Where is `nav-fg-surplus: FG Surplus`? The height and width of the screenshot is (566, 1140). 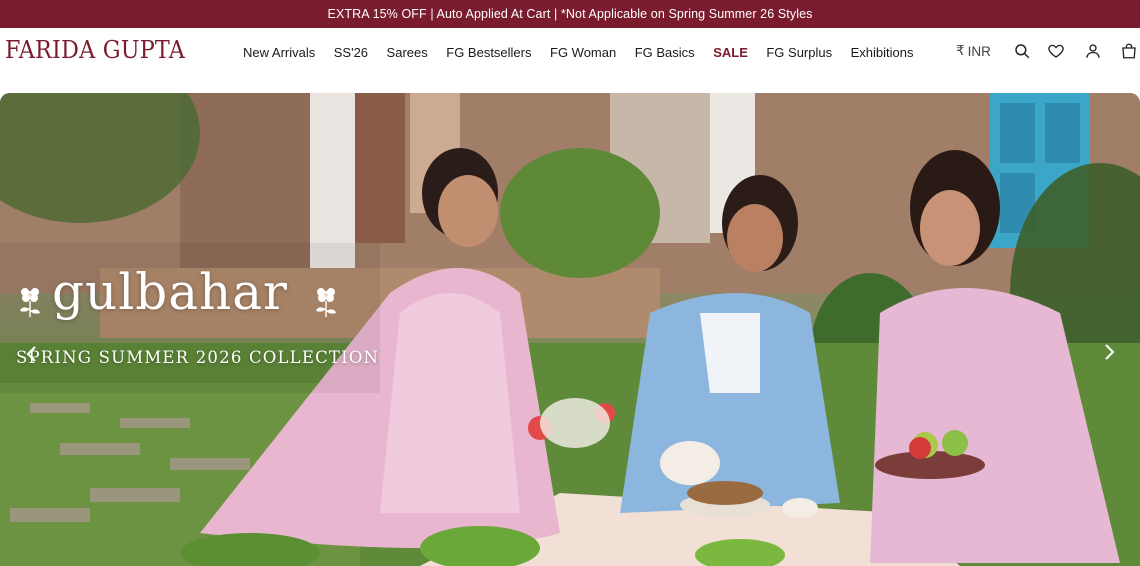 nav-fg-surplus: FG Surplus is located at coordinates (799, 52).